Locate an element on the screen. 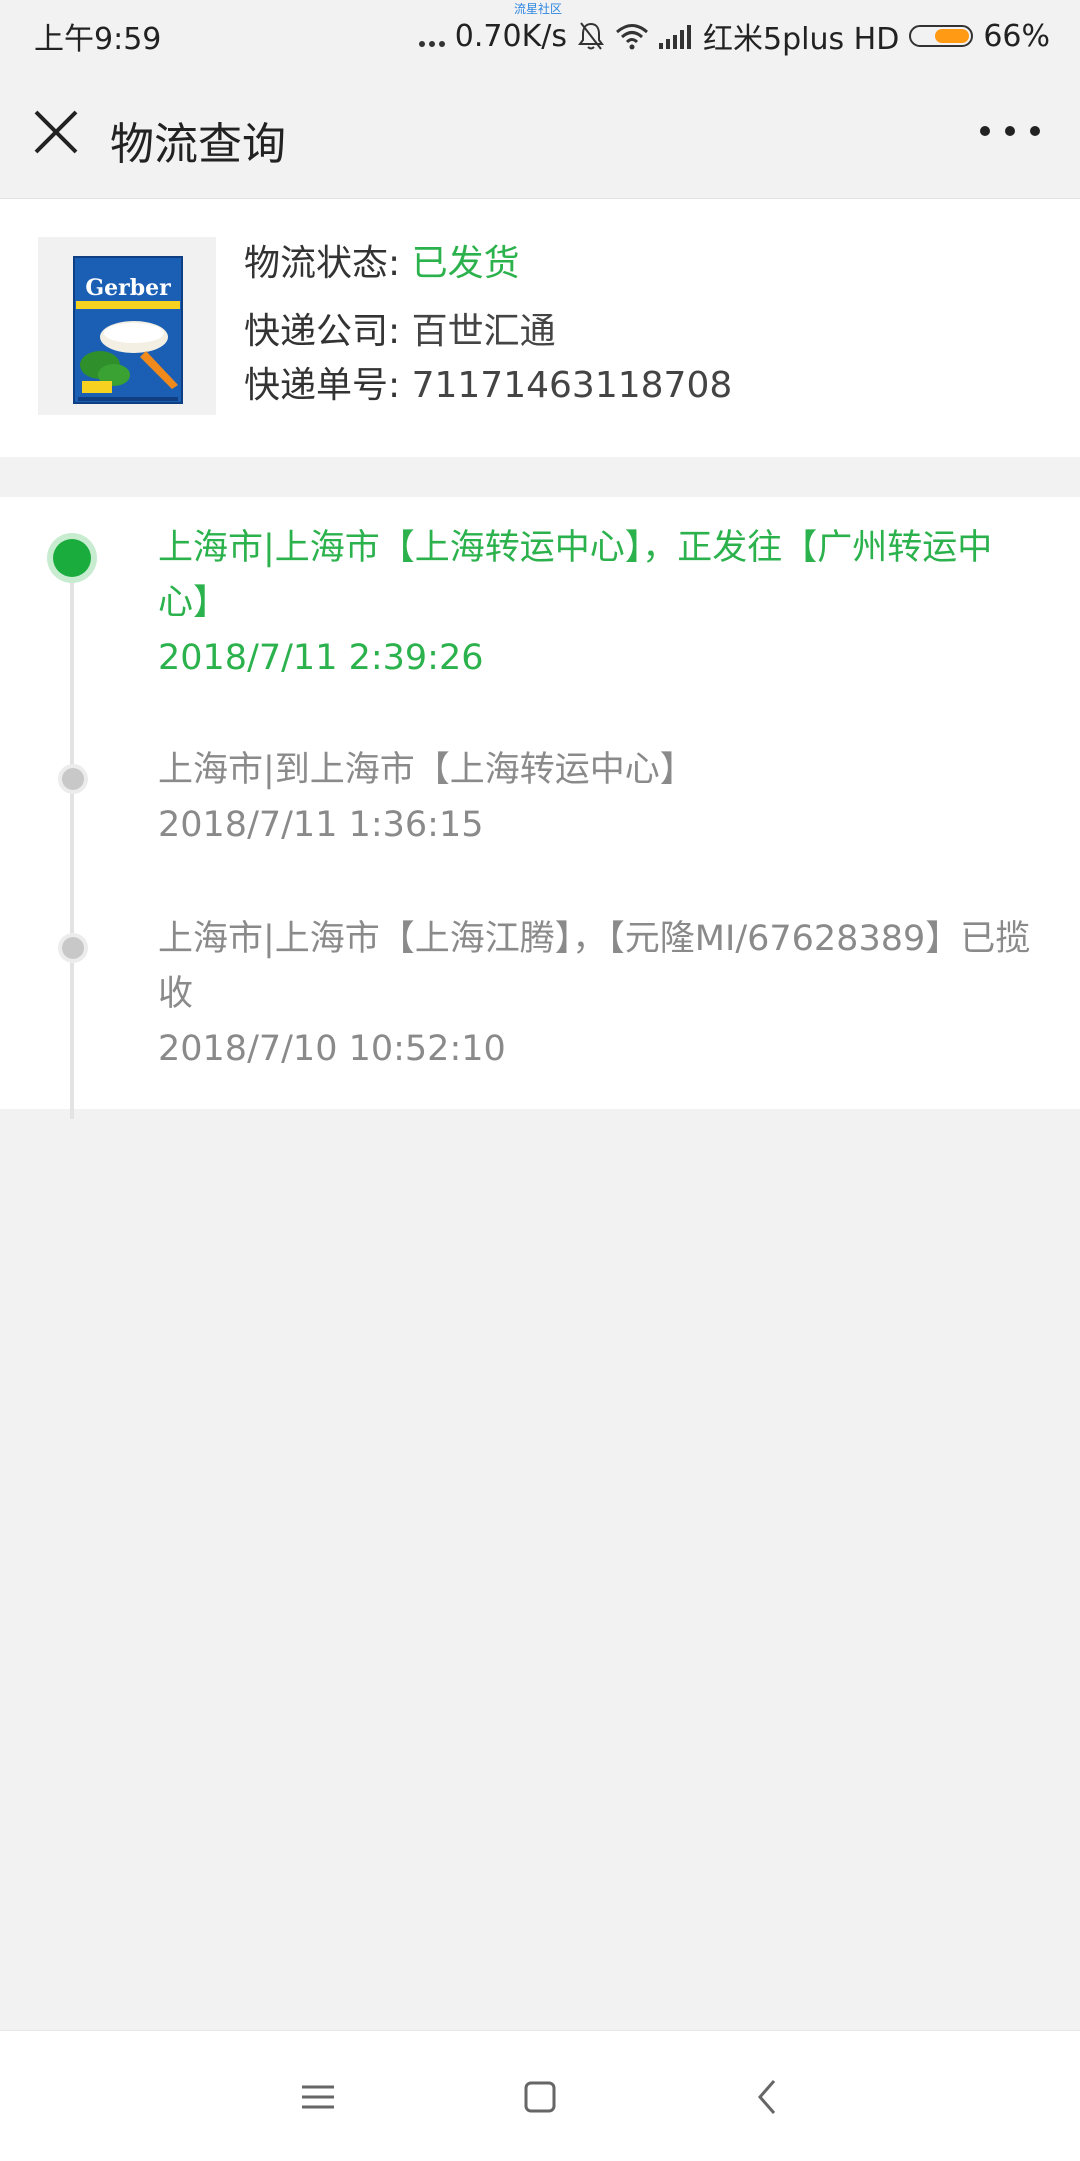  timeline-event: 上海市|到上海市【上海转运中心】 2018/7/11 1:36:15 is located at coordinates (598, 798).